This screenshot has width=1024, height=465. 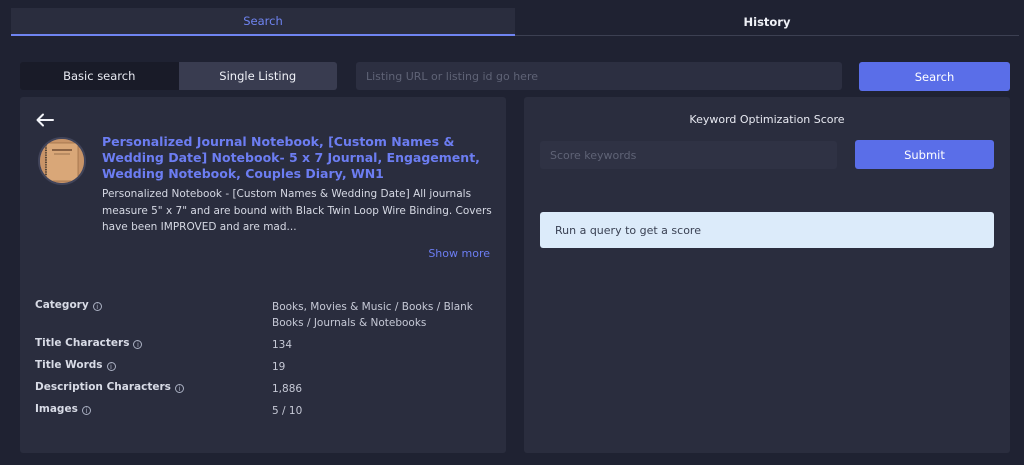 What do you see at coordinates (62, 305) in the screenshot?
I see `stat-label: Category` at bounding box center [62, 305].